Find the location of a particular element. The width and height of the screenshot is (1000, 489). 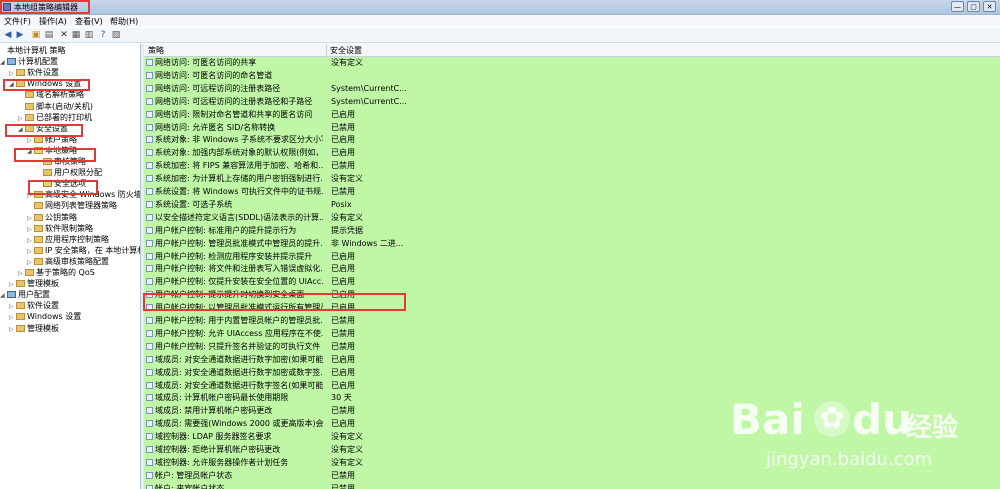

minimize-button: — is located at coordinates (957, 6).